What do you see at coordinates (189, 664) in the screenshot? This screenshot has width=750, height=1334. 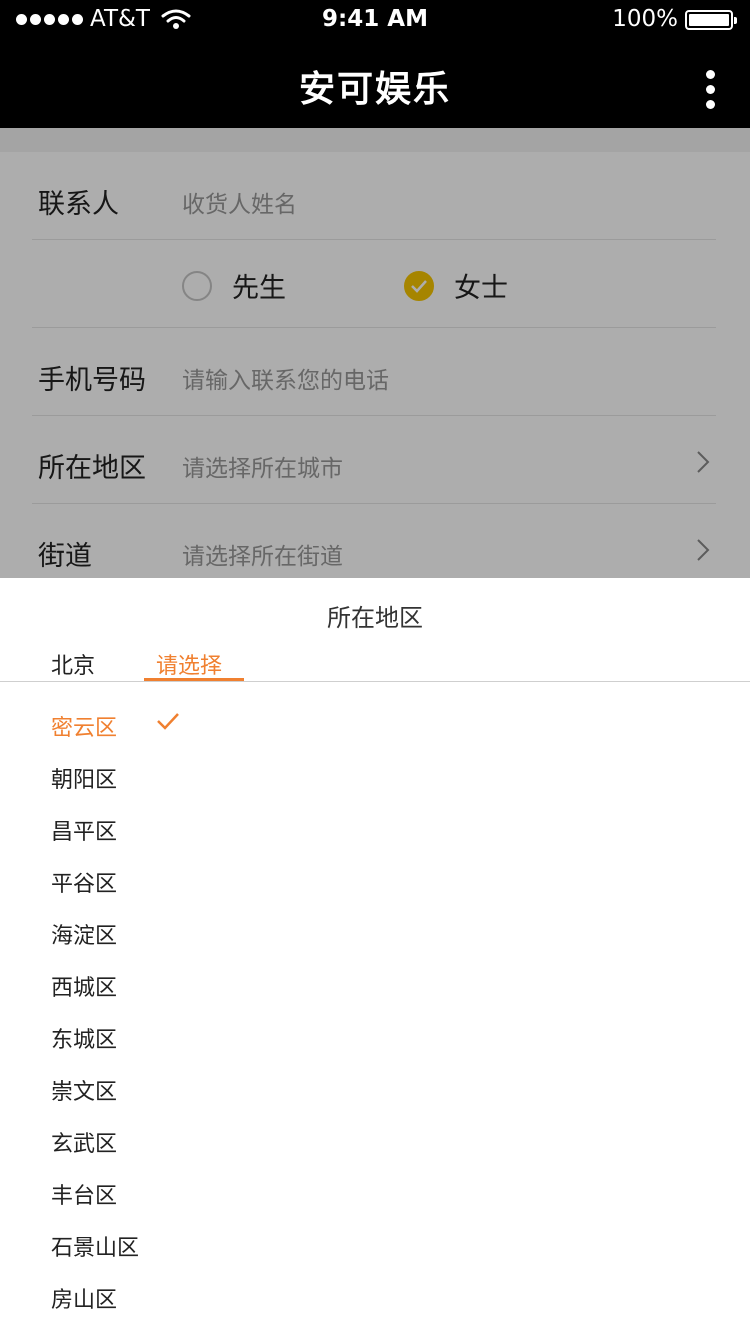 I see `tab-please-select: 请选择` at bounding box center [189, 664].